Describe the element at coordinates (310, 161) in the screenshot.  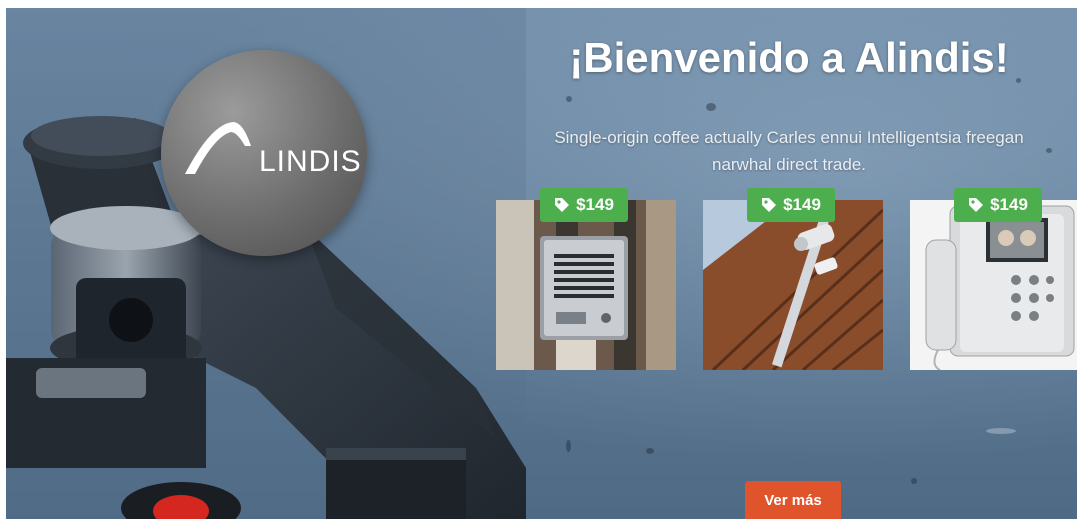
I see `logo-text: LINDIS` at that location.